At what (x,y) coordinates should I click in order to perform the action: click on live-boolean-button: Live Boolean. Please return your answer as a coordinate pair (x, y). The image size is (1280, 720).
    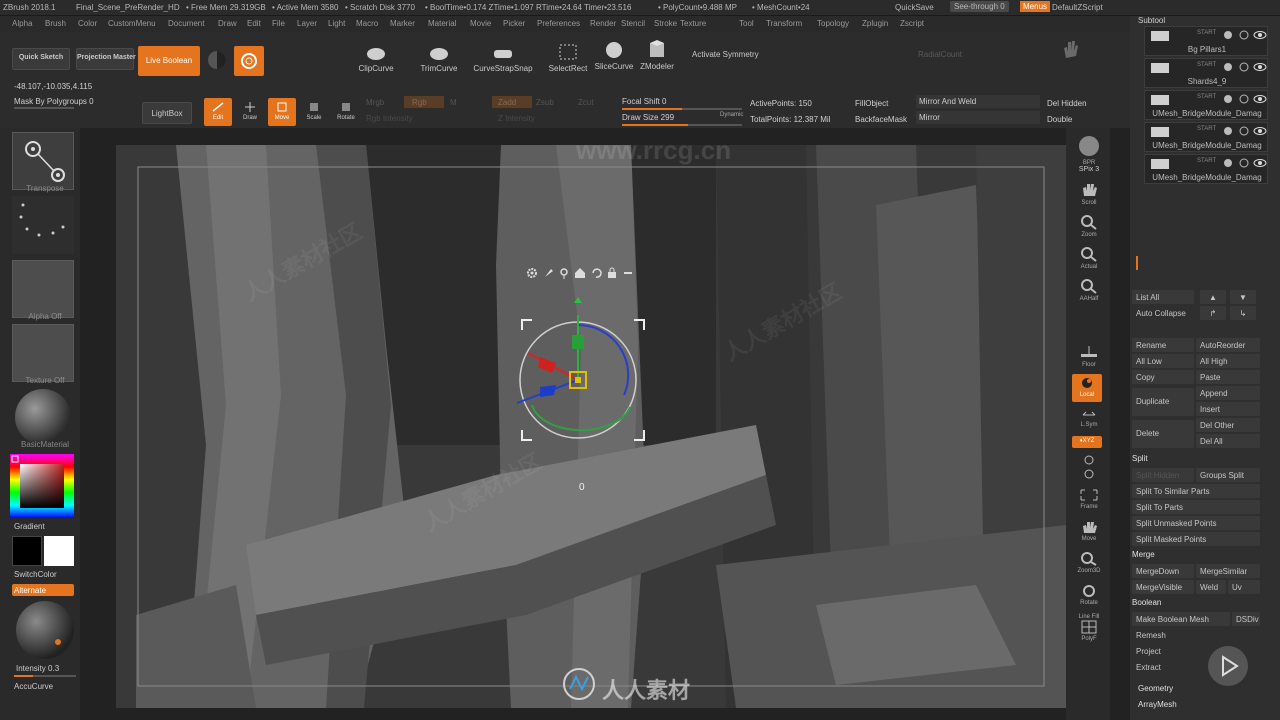
    Looking at the image, I should click on (169, 61).